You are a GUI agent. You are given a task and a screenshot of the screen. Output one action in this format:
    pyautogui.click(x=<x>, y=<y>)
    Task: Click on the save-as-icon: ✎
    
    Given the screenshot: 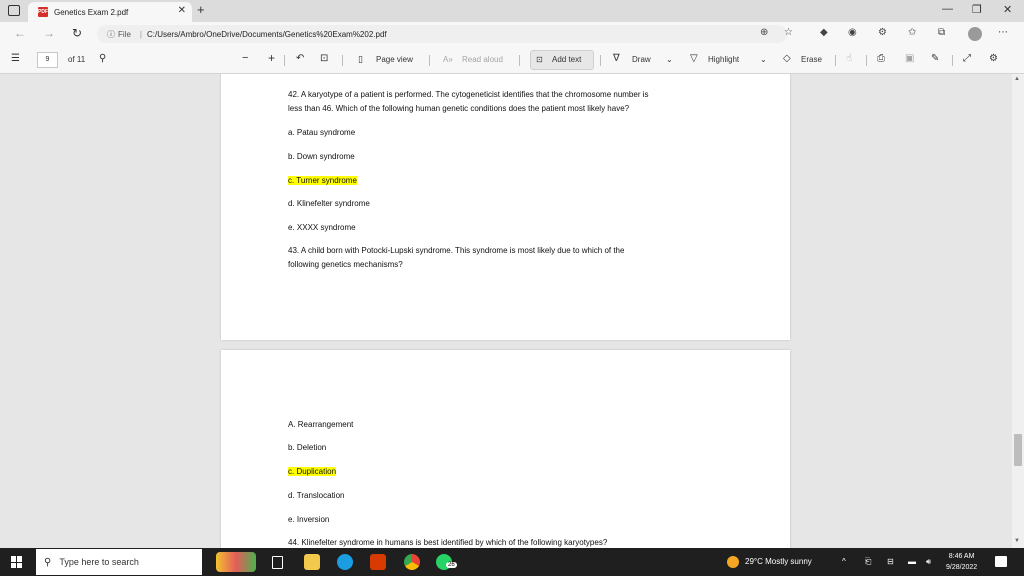 What is the action you would take?
    pyautogui.click(x=935, y=58)
    